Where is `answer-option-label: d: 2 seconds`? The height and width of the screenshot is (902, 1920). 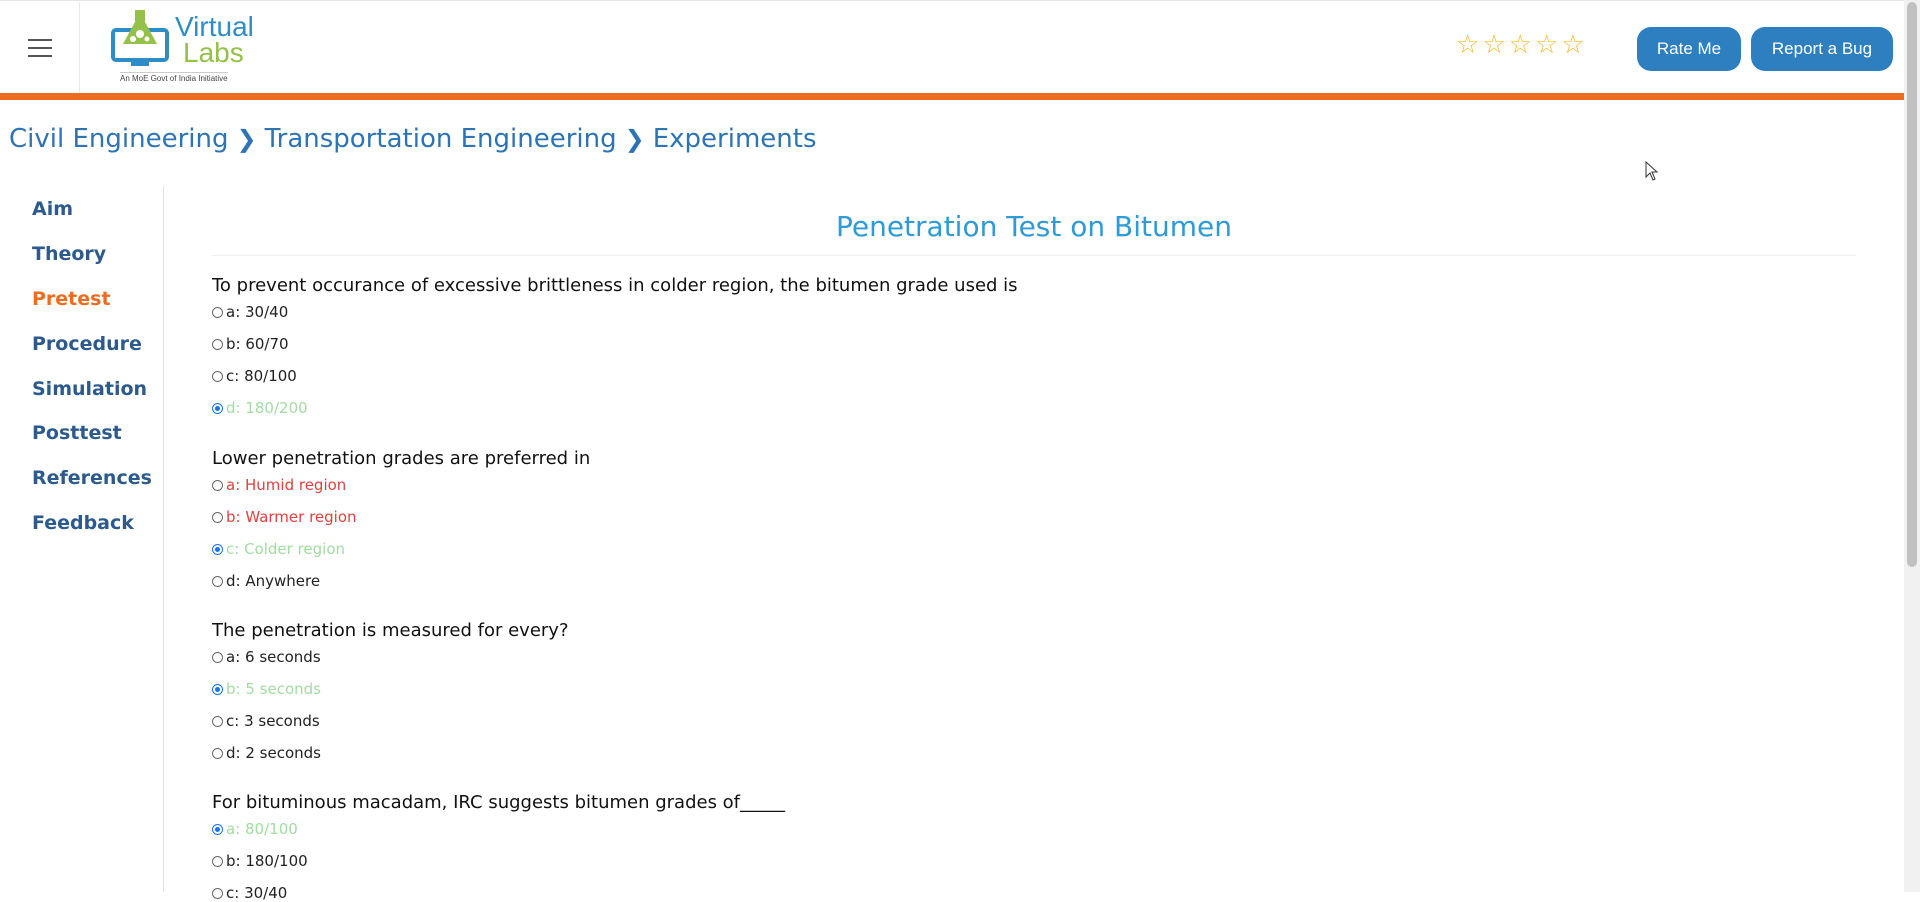 answer-option-label: d: 2 seconds is located at coordinates (273, 753).